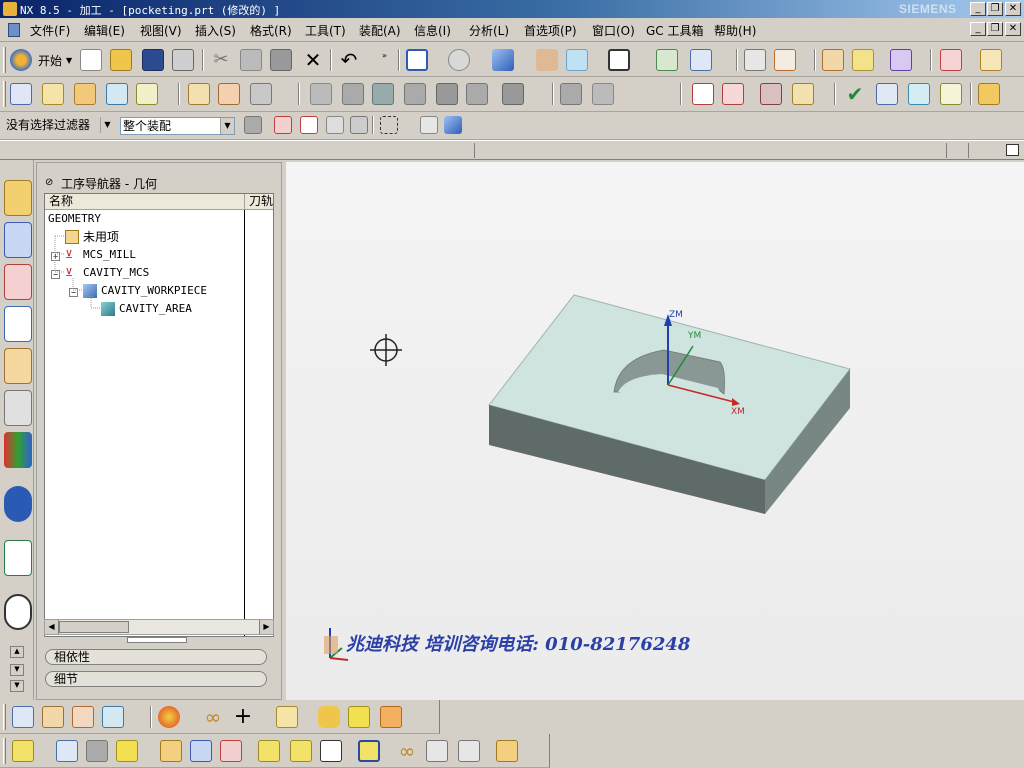  I want to click on transform-view-icon, so click(67, 751).